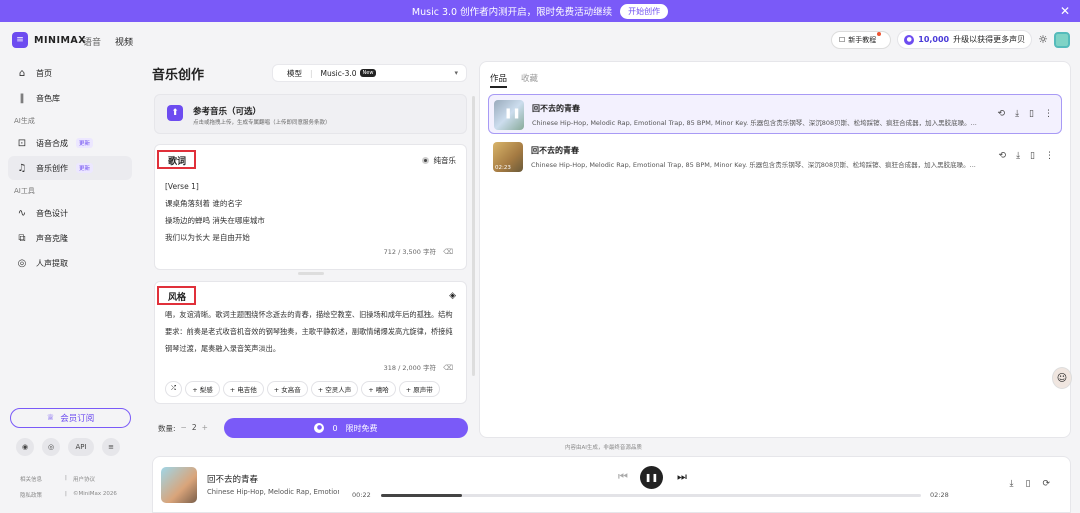 The height and width of the screenshot is (513, 1080). I want to click on sidebar-item-music: ♫ 音乐创作 更新, so click(70, 168).